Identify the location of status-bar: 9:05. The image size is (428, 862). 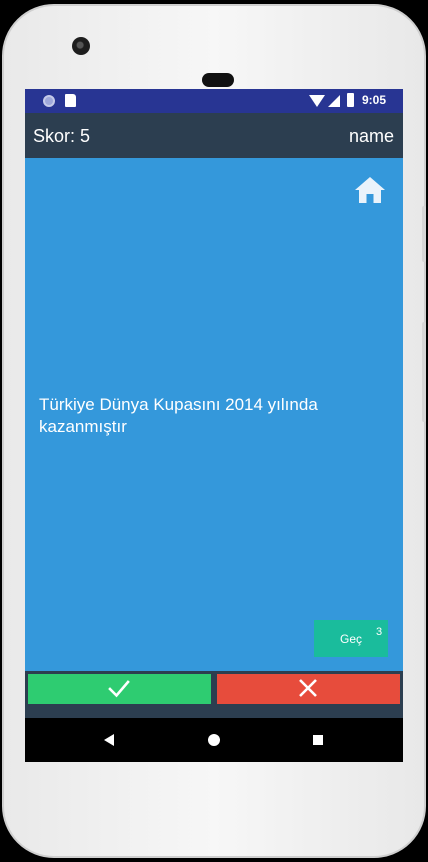
(214, 101).